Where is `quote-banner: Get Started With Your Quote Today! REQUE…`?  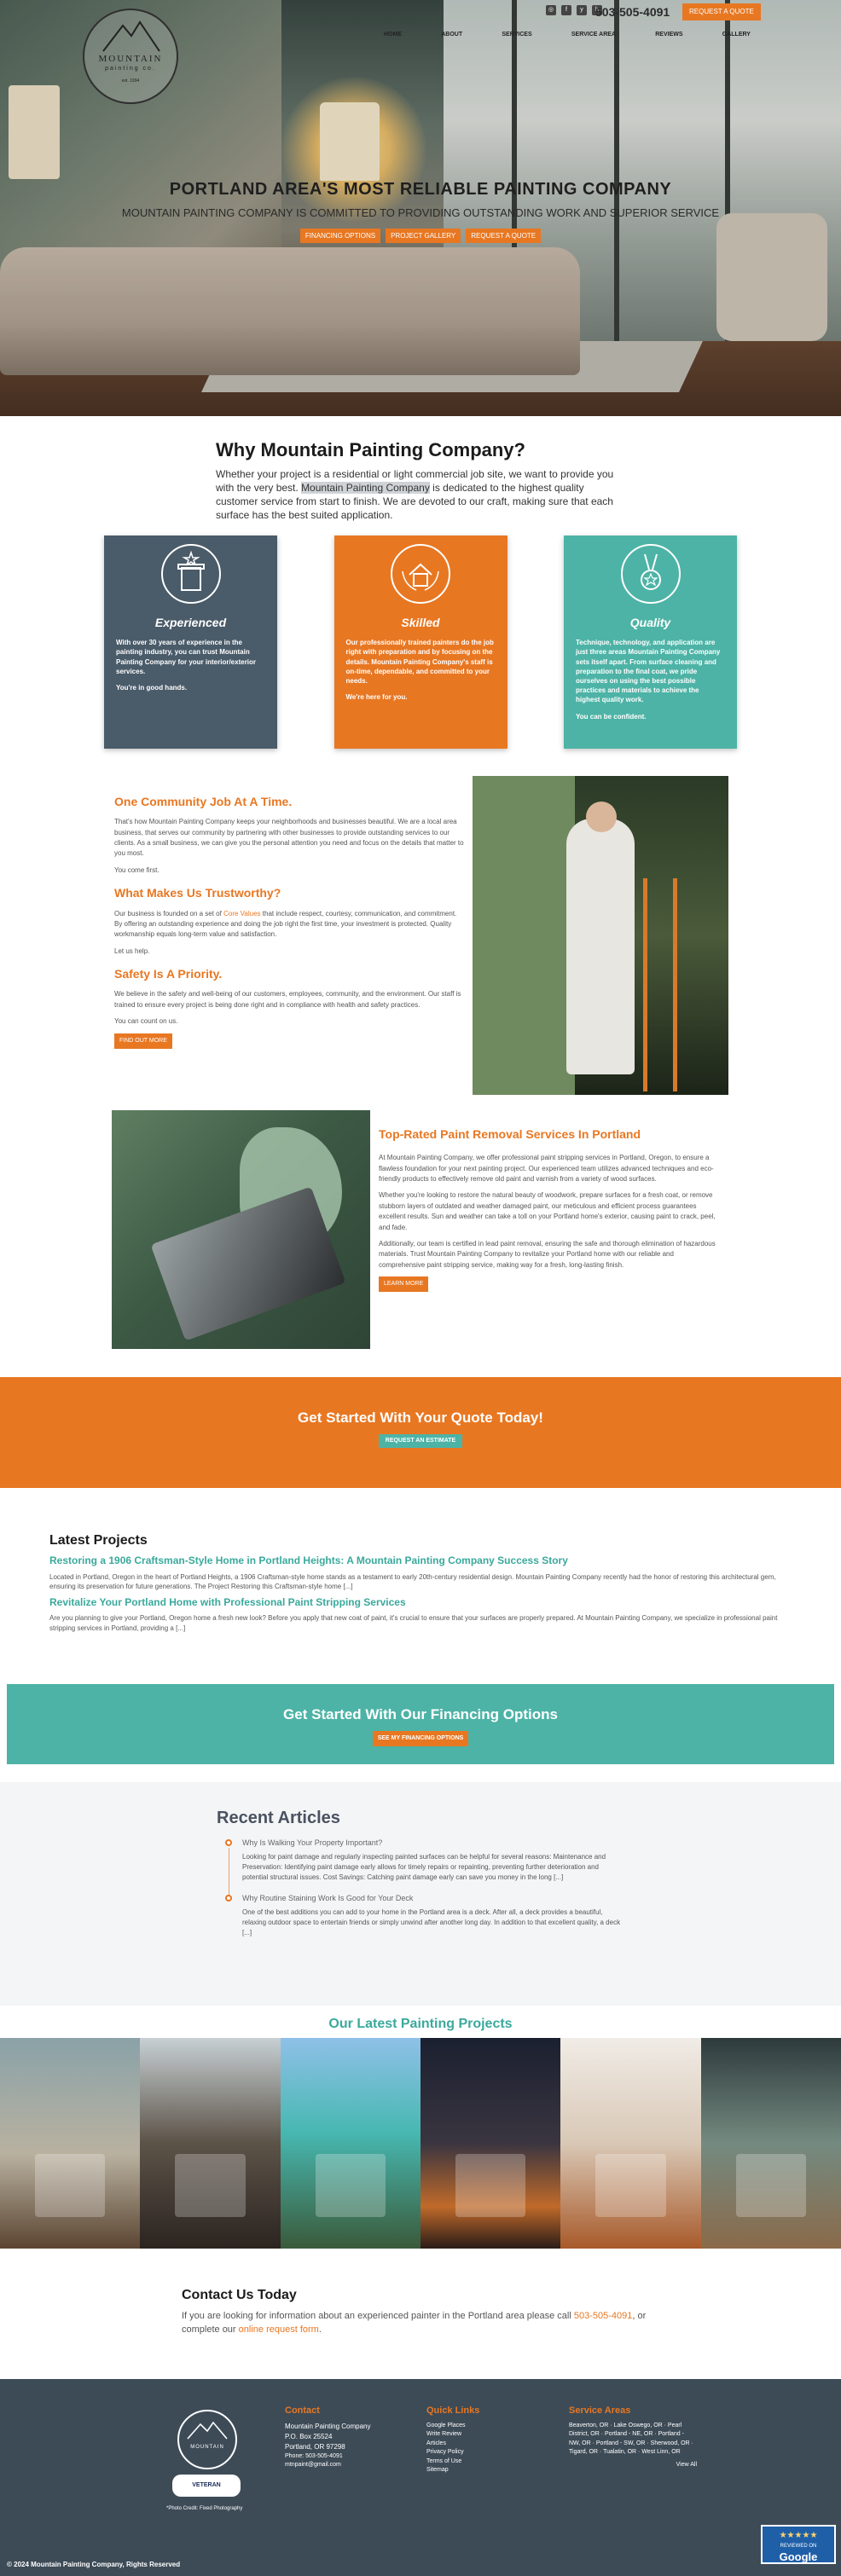 quote-banner: Get Started With Your Quote Today! REQUE… is located at coordinates (420, 1433).